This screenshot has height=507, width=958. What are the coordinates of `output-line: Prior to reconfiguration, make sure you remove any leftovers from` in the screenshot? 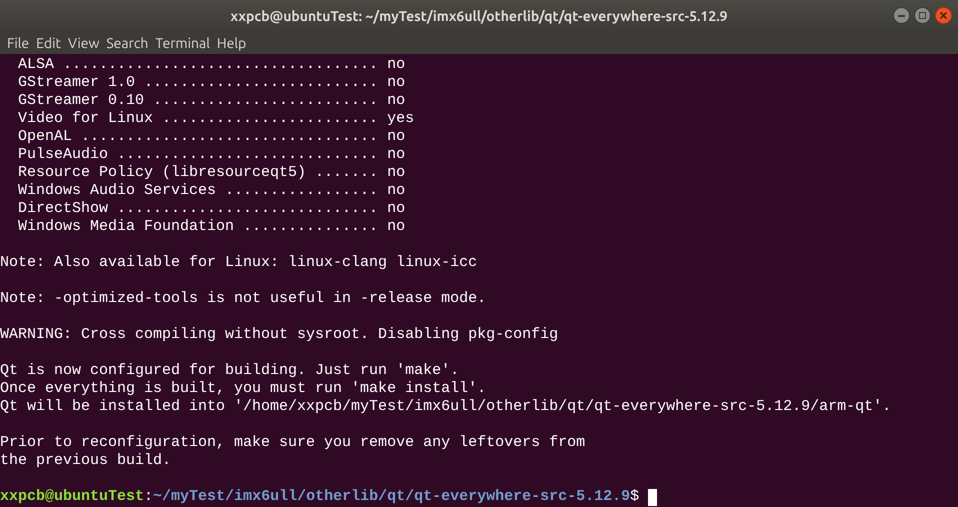 It's located at (293, 443).